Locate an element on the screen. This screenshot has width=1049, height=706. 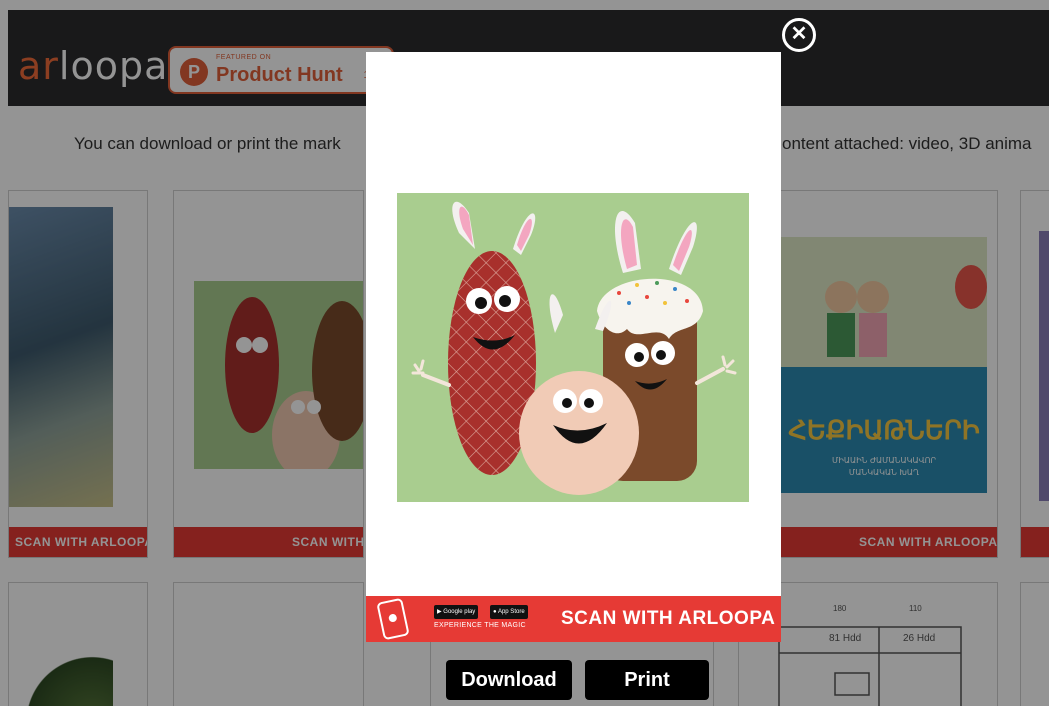
marker-preview-image is located at coordinates (573, 347).